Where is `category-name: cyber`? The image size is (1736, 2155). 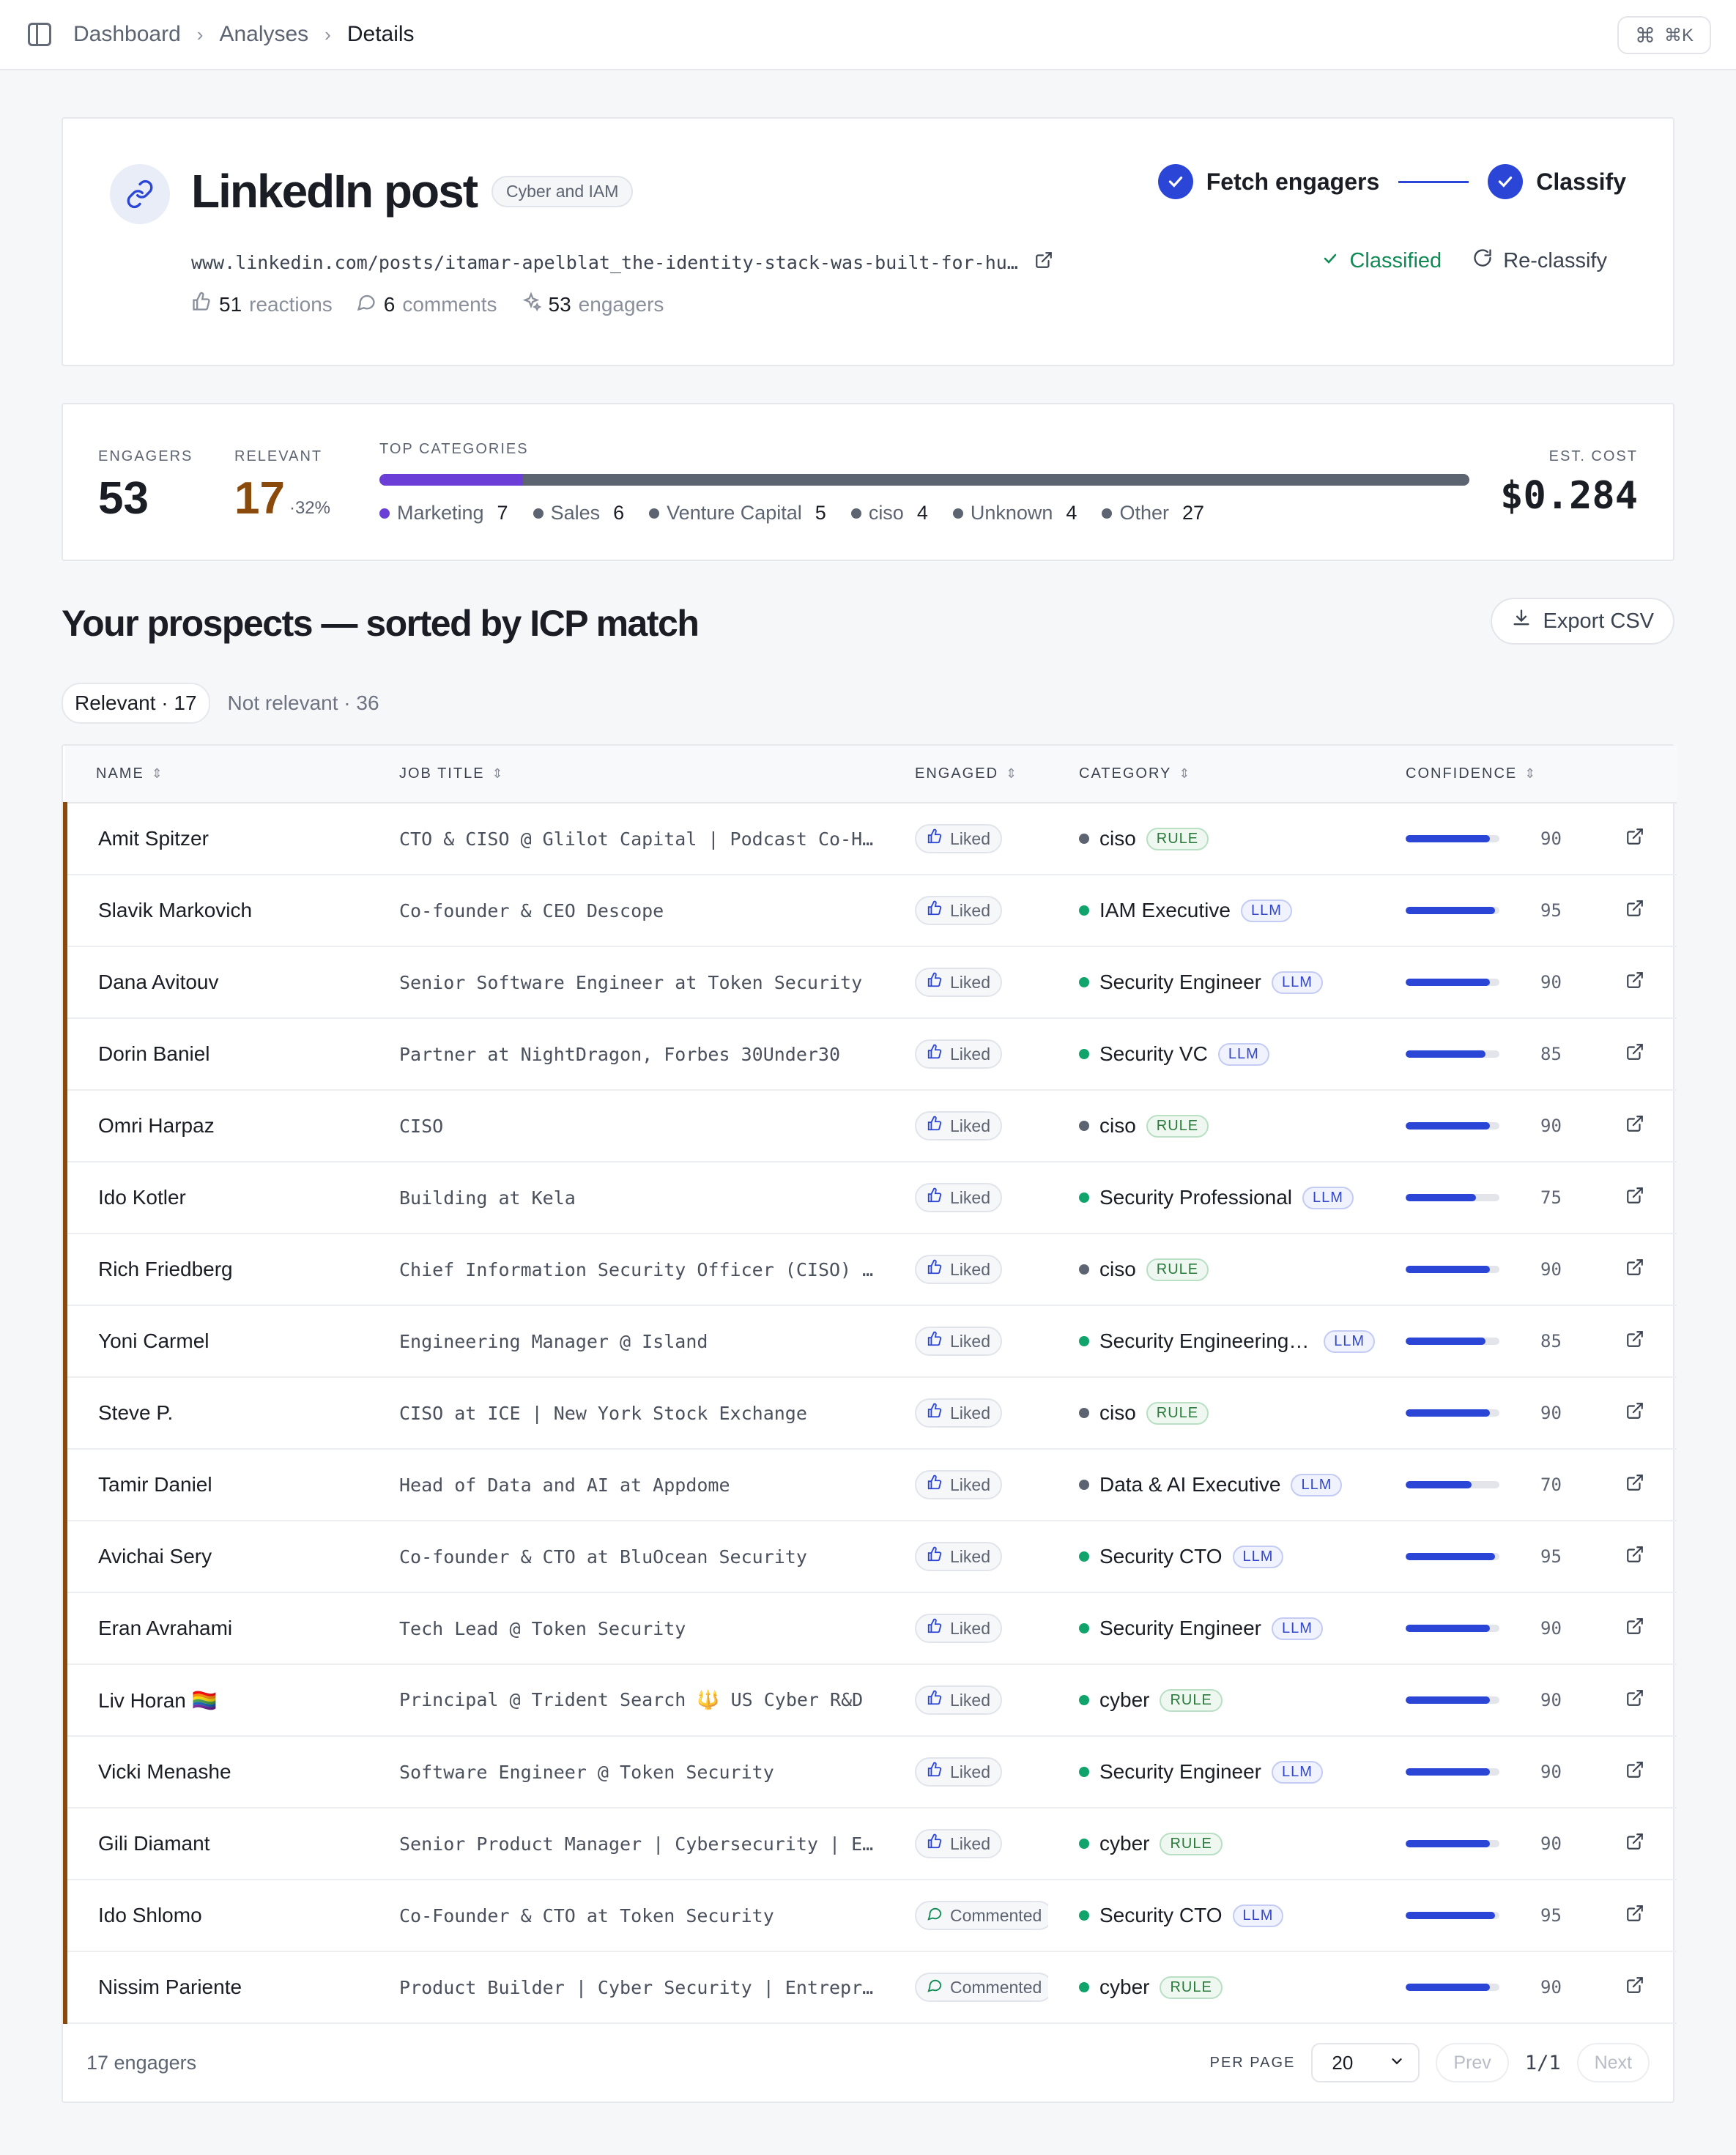
category-name: cyber is located at coordinates (1124, 1700).